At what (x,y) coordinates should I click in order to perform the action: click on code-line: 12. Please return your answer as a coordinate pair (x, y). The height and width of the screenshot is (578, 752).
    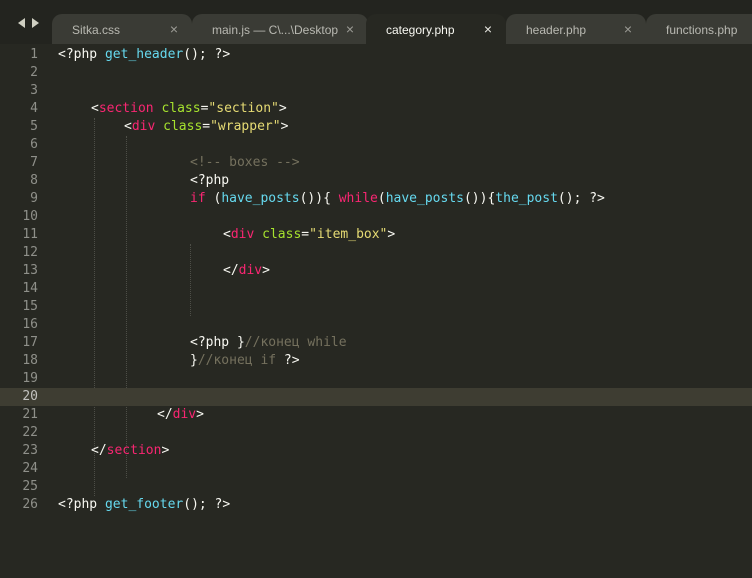
    Looking at the image, I should click on (376, 253).